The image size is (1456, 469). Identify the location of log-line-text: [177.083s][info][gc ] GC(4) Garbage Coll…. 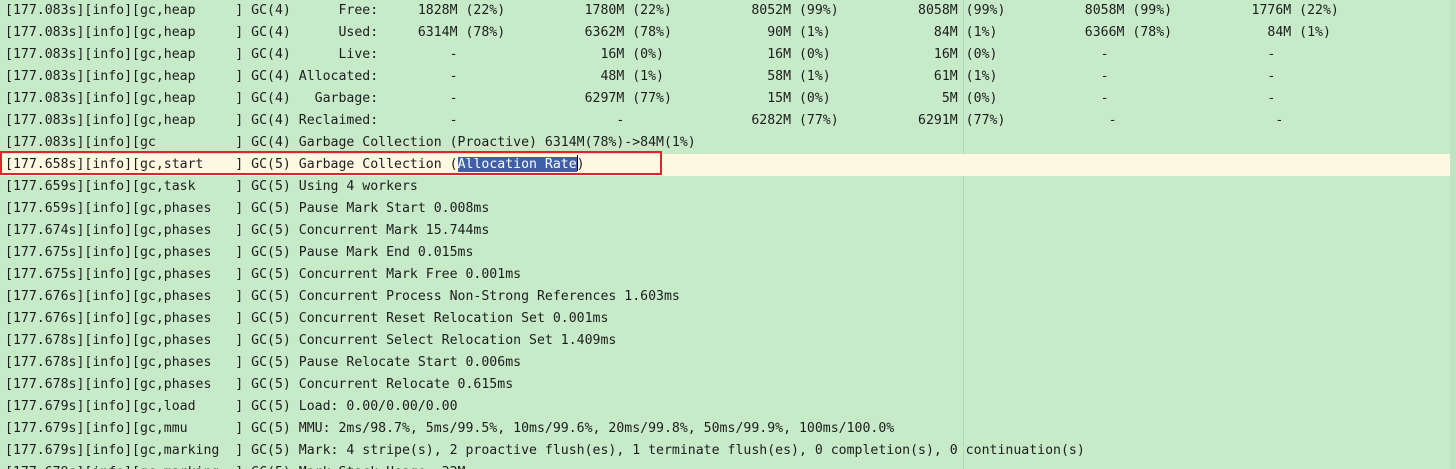
(350, 142).